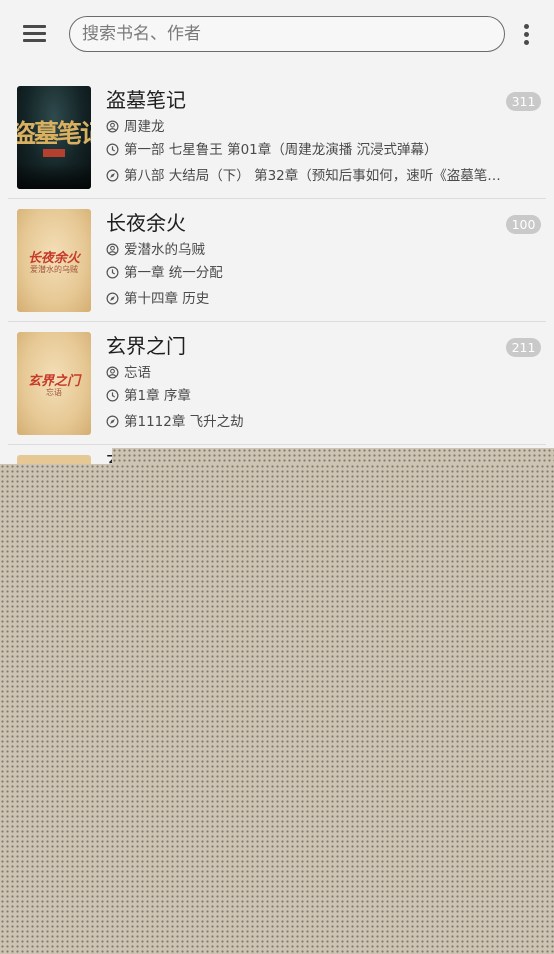 The height and width of the screenshot is (954, 554). What do you see at coordinates (167, 299) in the screenshot?
I see `latest-chapter: 第十四章 历史` at bounding box center [167, 299].